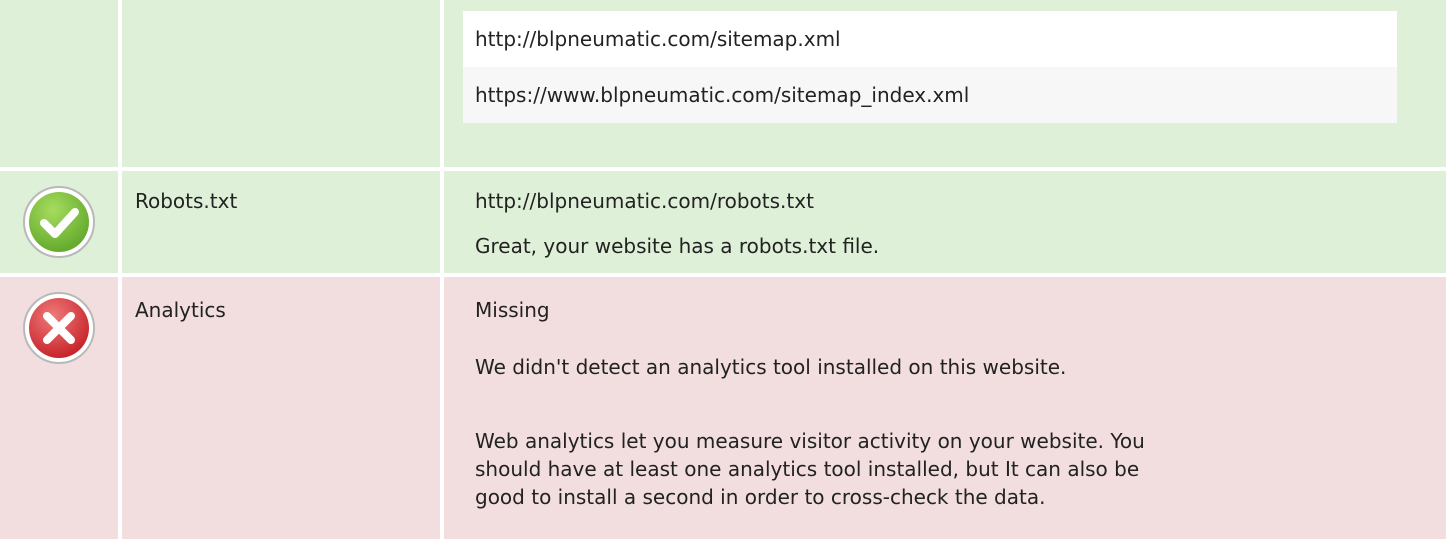 This screenshot has width=1446, height=539. What do you see at coordinates (281, 222) in the screenshot?
I see `robots-label-cell` at bounding box center [281, 222].